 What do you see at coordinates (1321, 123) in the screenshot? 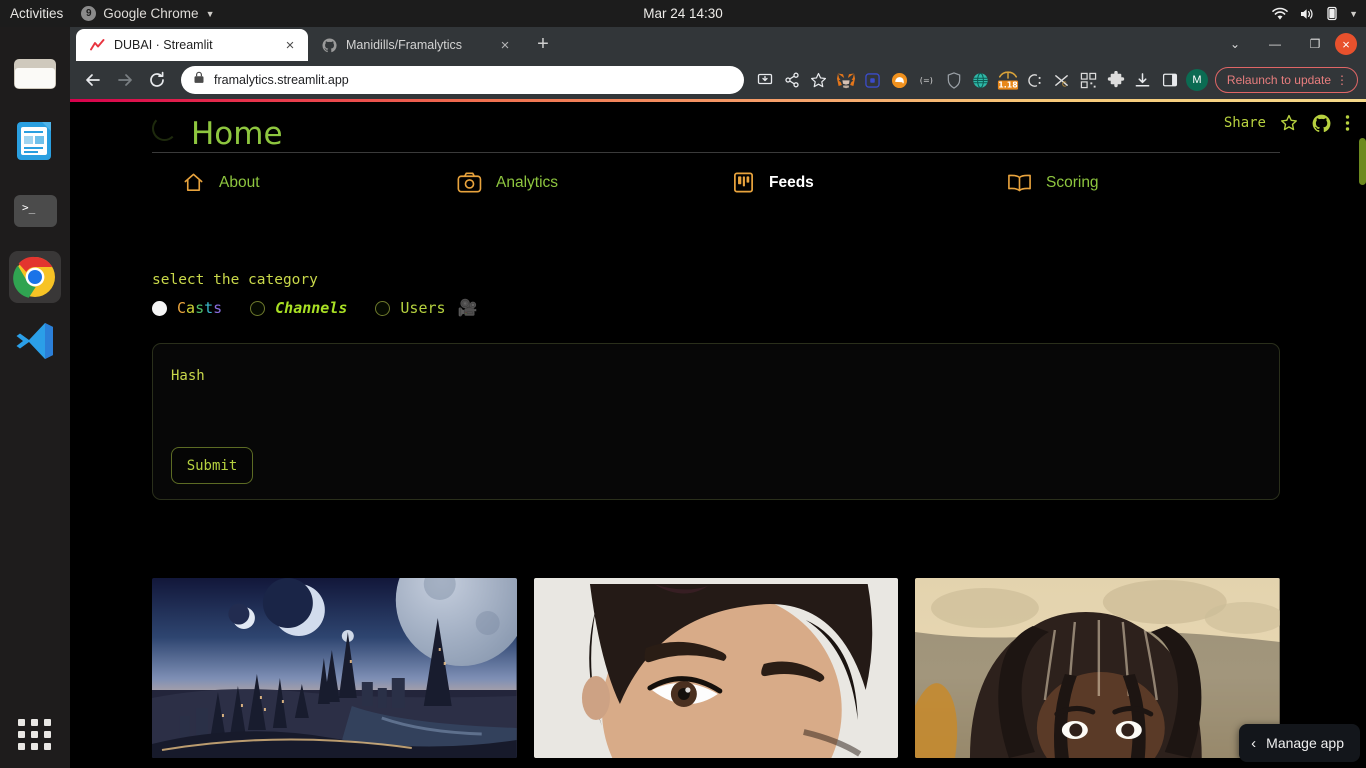
I see `github-icon` at bounding box center [1321, 123].